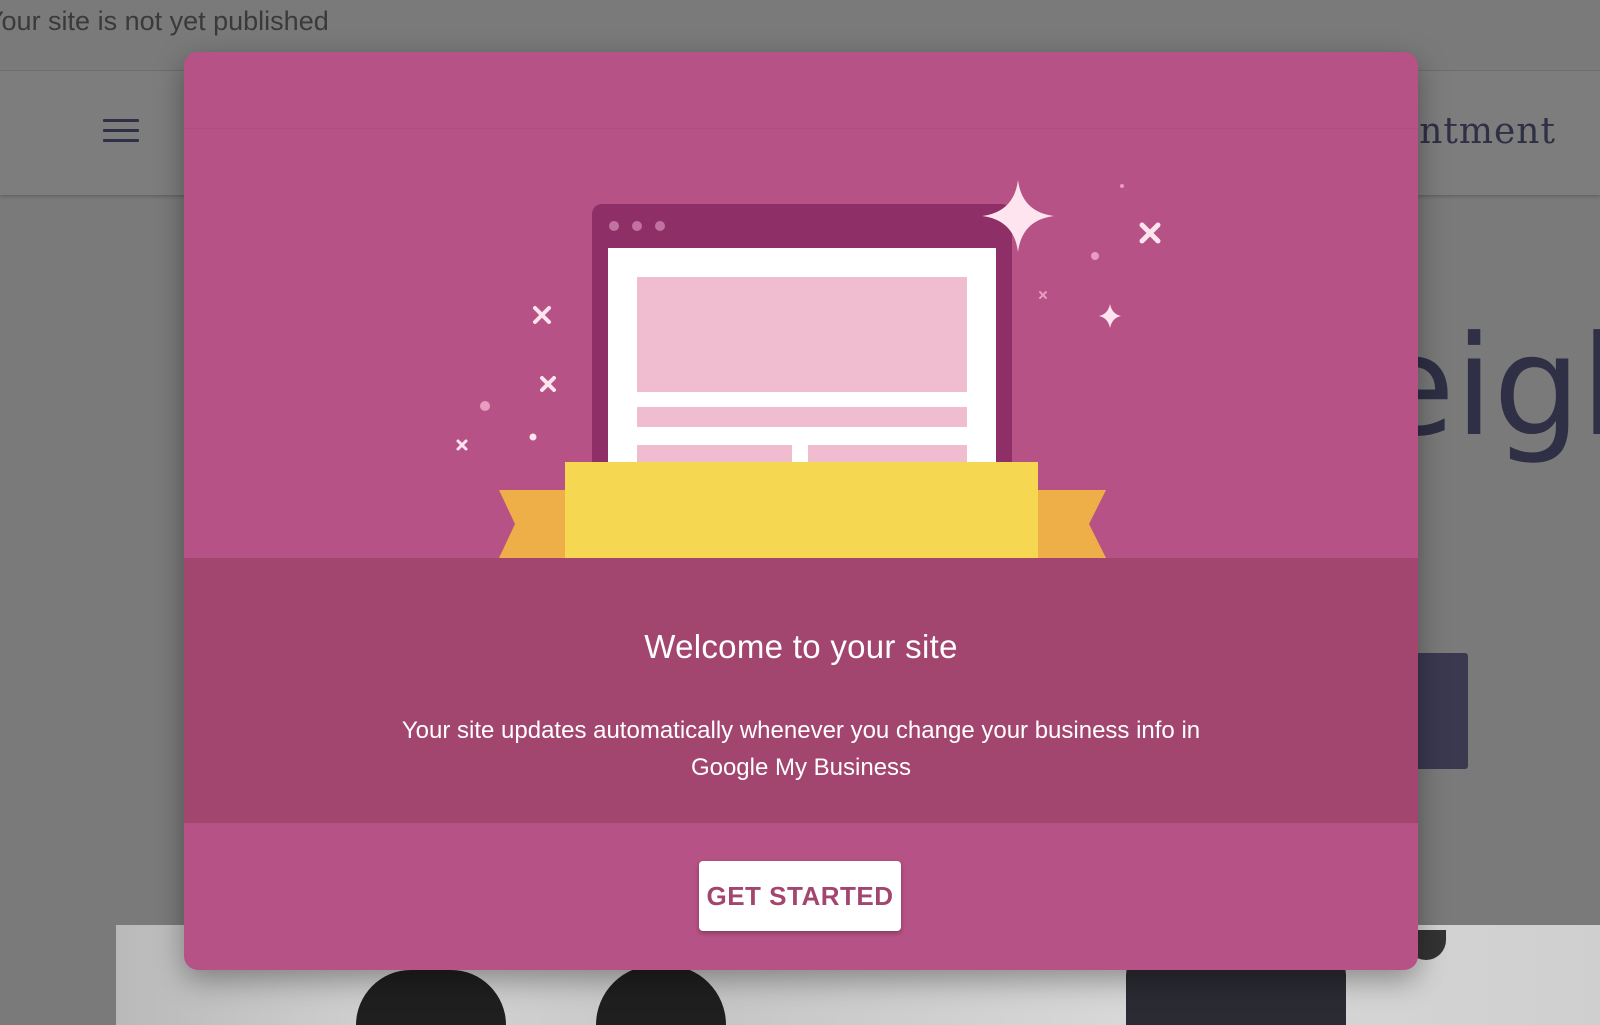  What do you see at coordinates (164, 21) in the screenshot?
I see `publish-status-text: Your site is not yet published` at bounding box center [164, 21].